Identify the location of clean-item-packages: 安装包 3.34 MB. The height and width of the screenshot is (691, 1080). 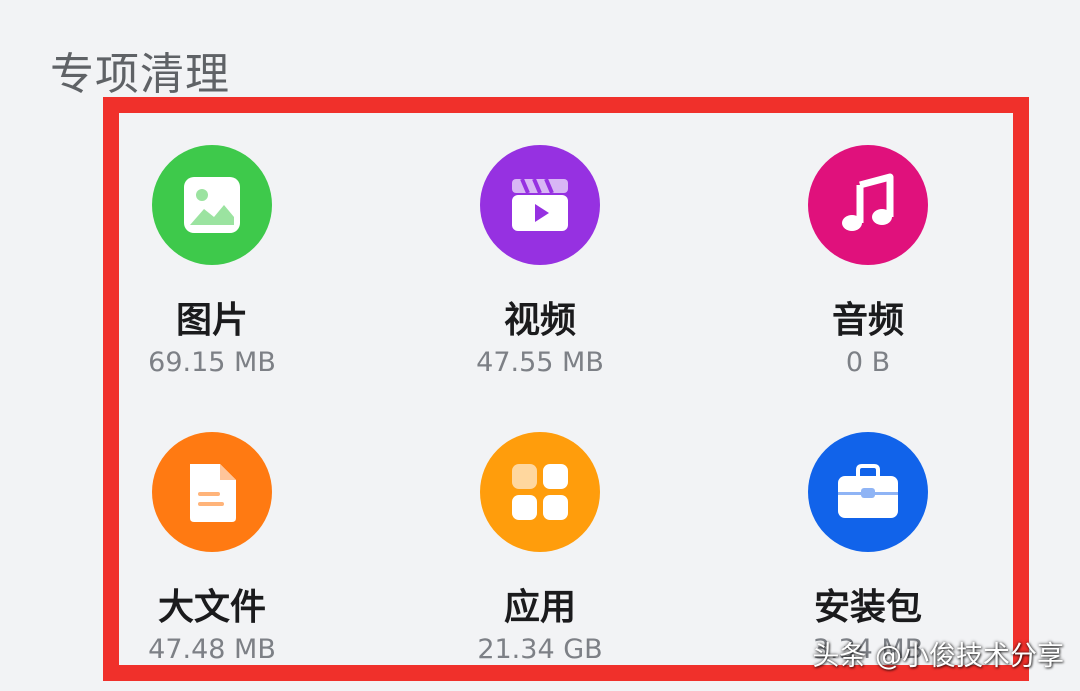
(868, 549).